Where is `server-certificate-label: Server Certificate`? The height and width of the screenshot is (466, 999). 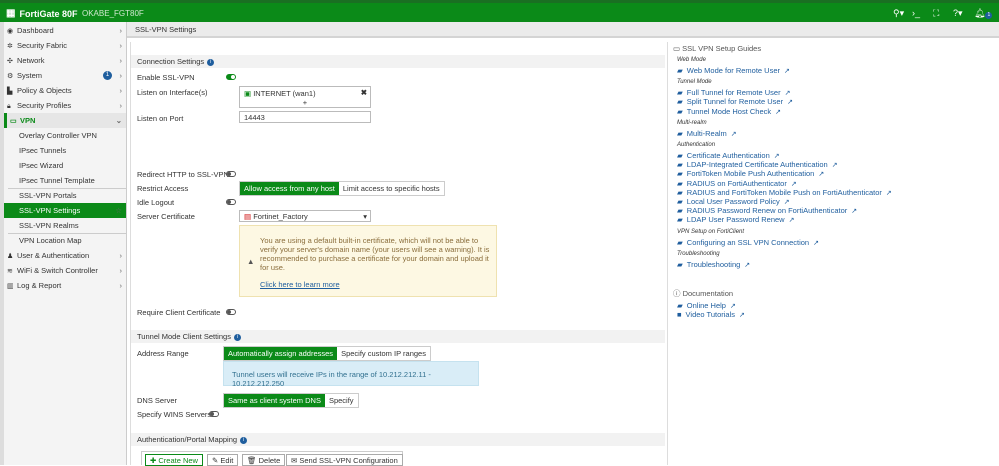 server-certificate-label: Server Certificate is located at coordinates (166, 216).